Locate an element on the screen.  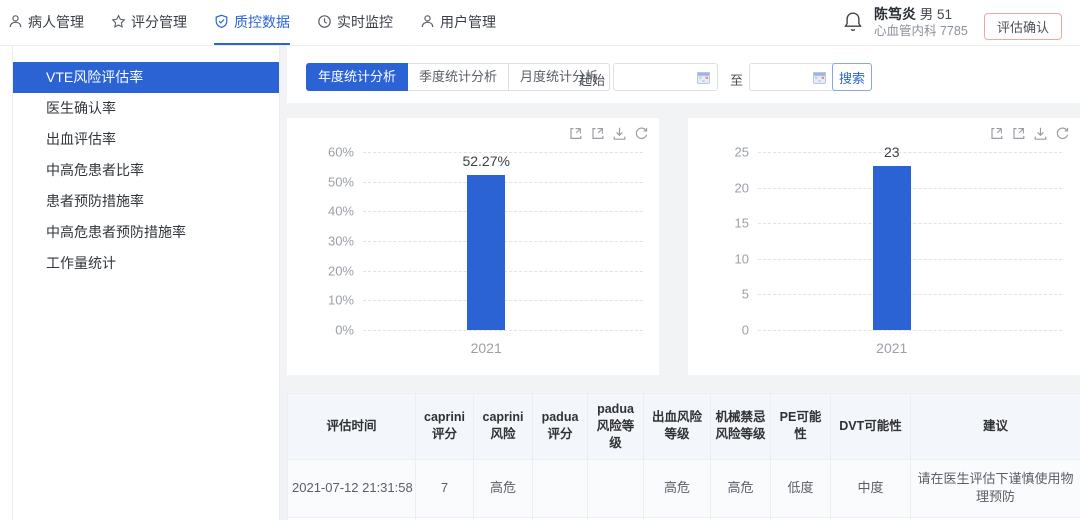
notification-bell-icon is located at coordinates (854, 23).